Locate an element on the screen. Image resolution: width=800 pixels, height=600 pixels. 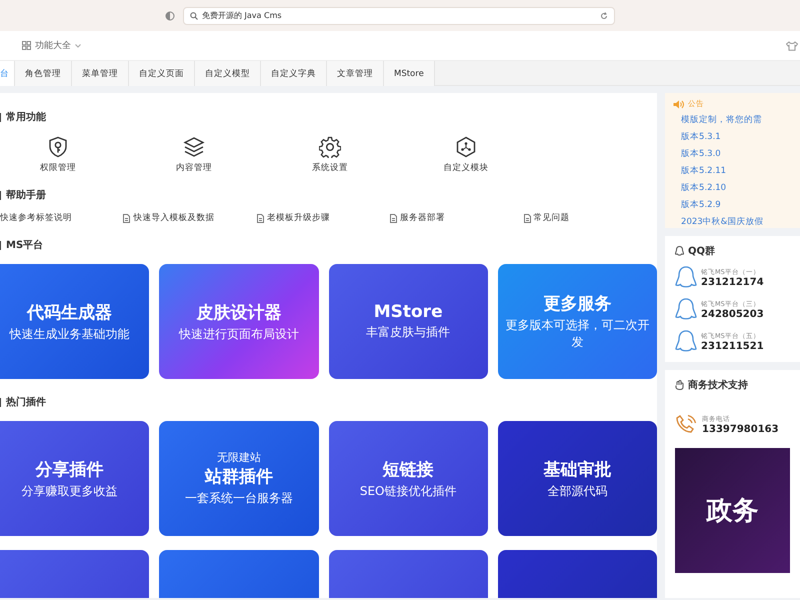
shortcut-item: 系统设置 is located at coordinates (330, 155).